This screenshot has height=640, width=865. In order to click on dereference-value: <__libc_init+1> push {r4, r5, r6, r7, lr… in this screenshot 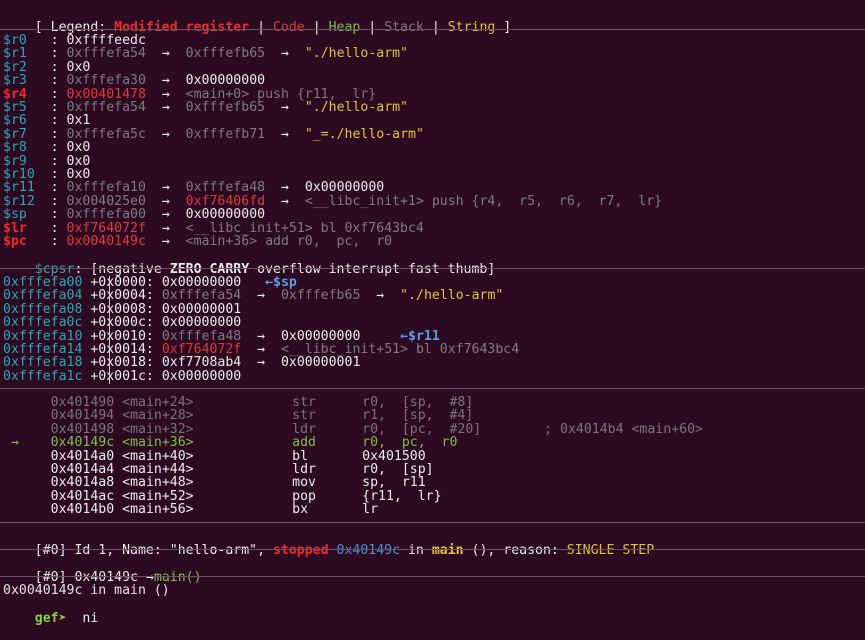, I will do `click(483, 201)`.